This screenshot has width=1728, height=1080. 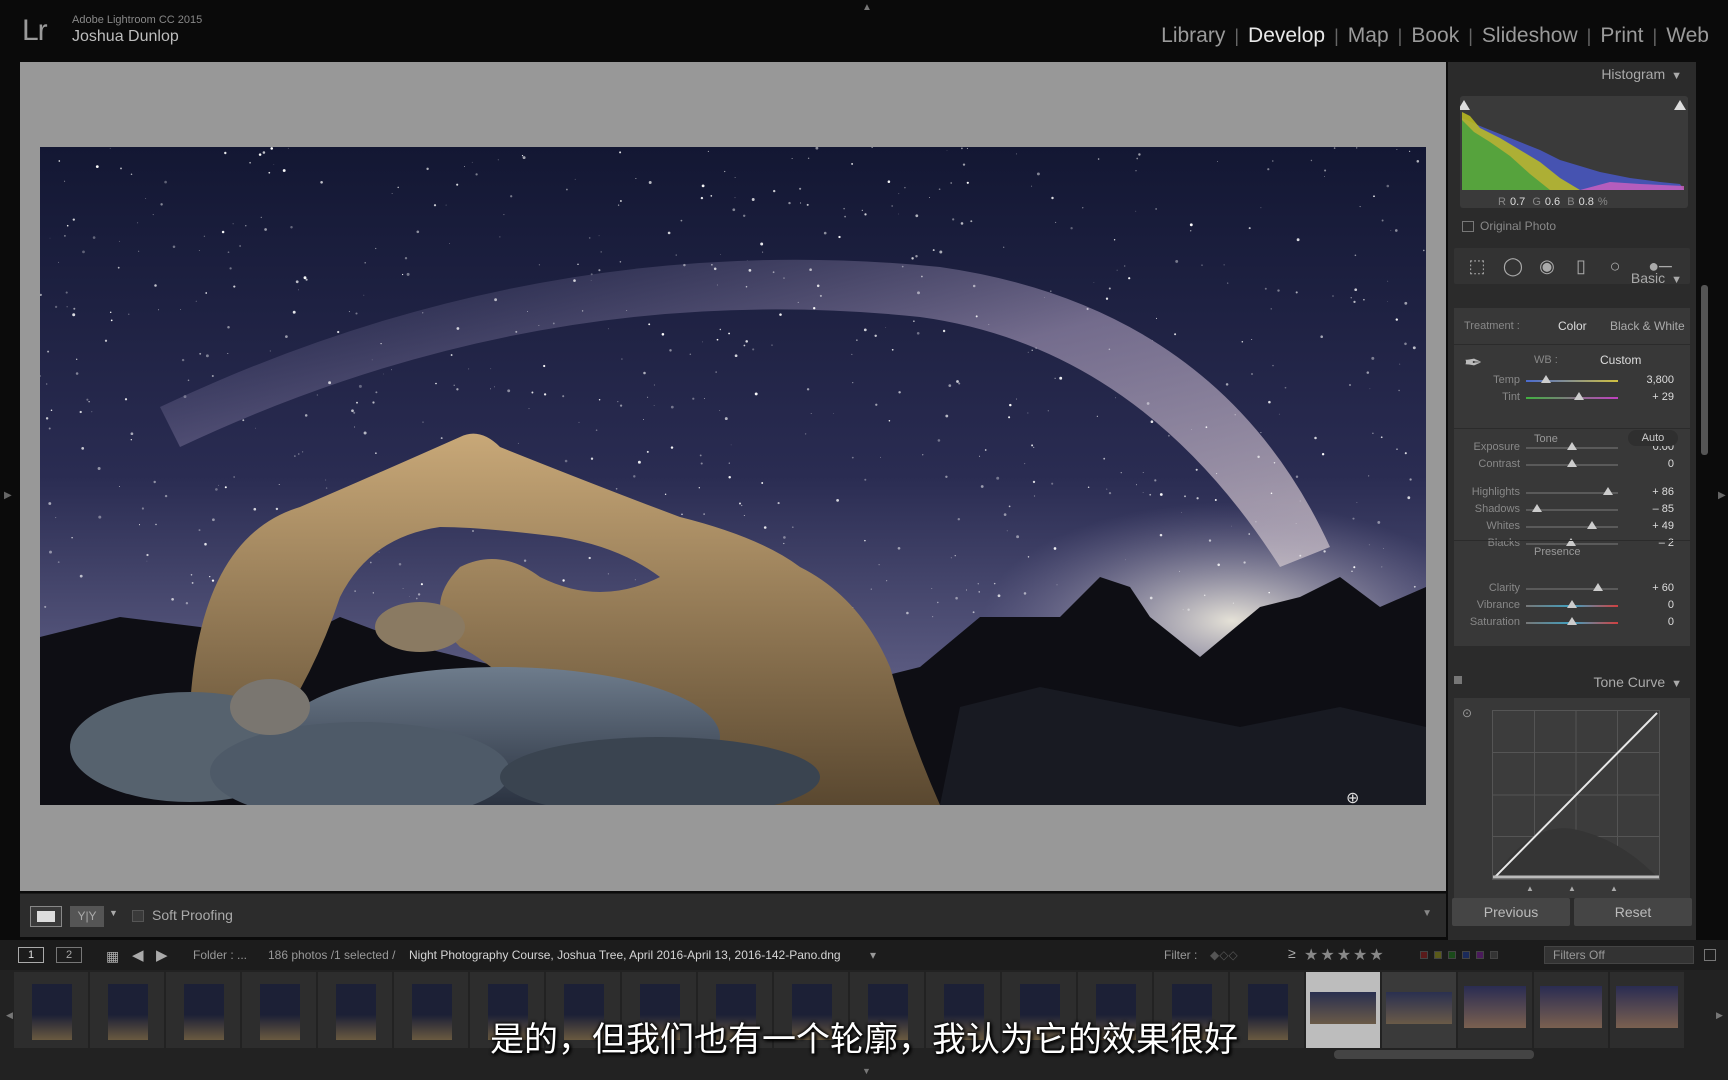 What do you see at coordinates (1435, 36) in the screenshot?
I see `module-book: Book` at bounding box center [1435, 36].